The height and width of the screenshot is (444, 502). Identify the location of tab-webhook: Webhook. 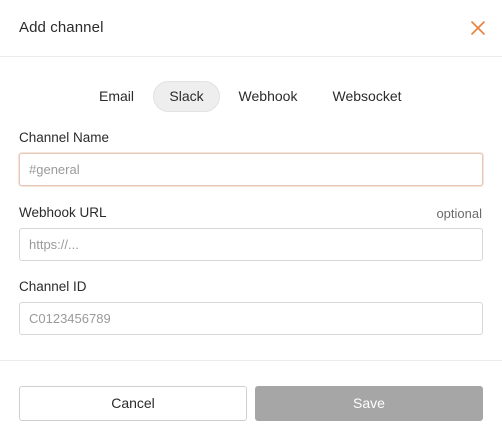
(268, 96).